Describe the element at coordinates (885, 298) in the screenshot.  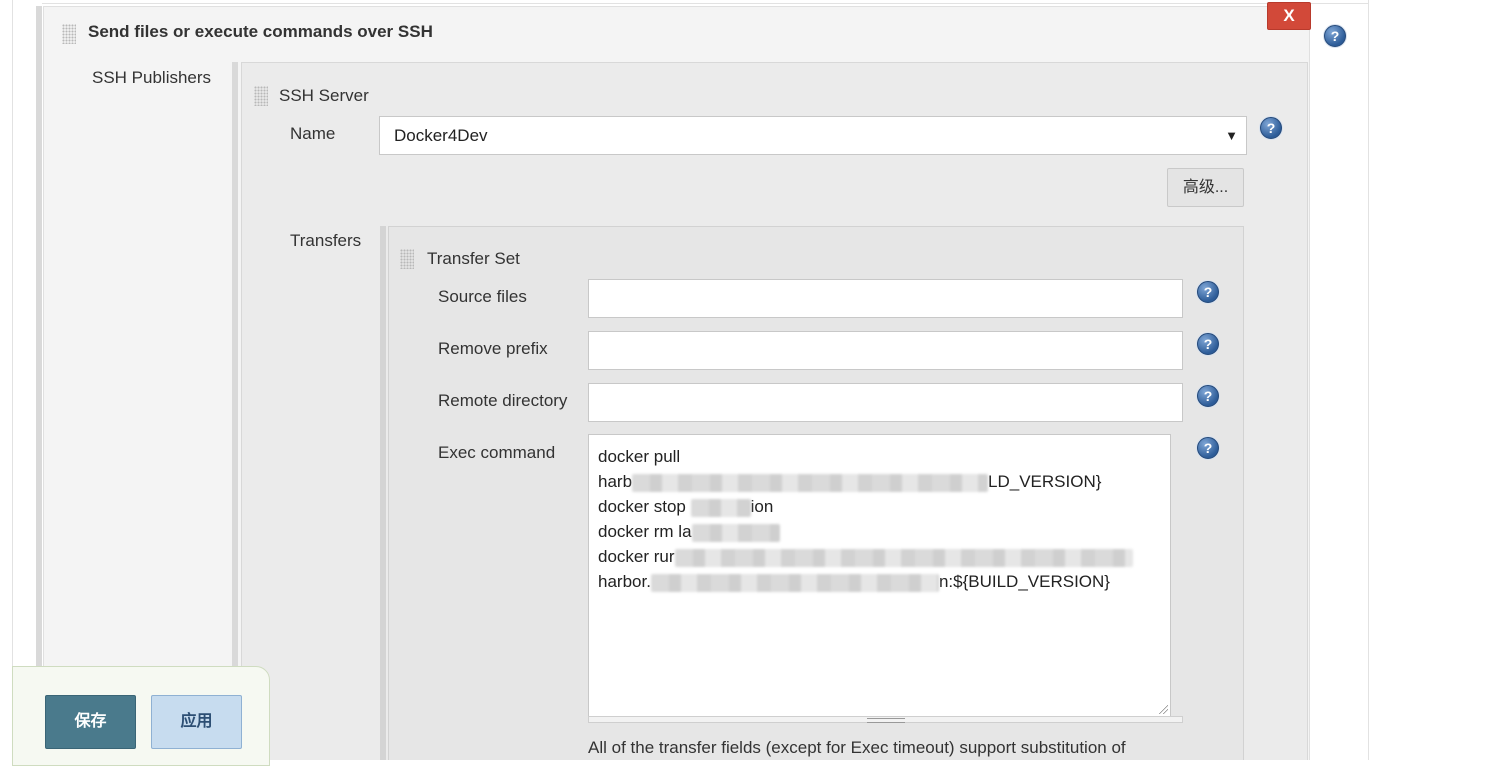
I see `source-files-input` at that location.